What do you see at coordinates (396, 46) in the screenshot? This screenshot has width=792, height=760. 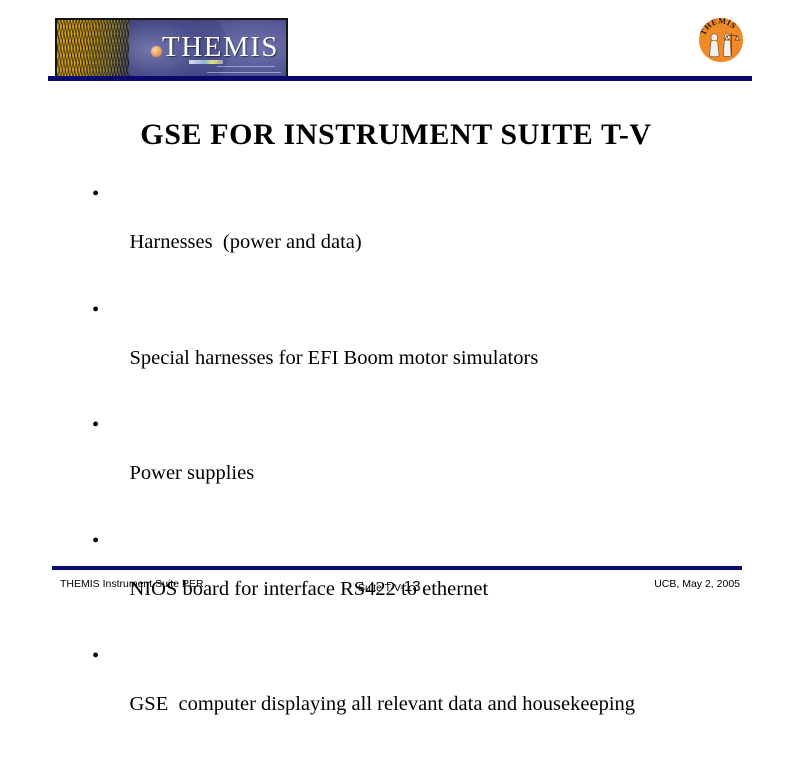 I see `slide-header: THEMIS THEMIS` at bounding box center [396, 46].